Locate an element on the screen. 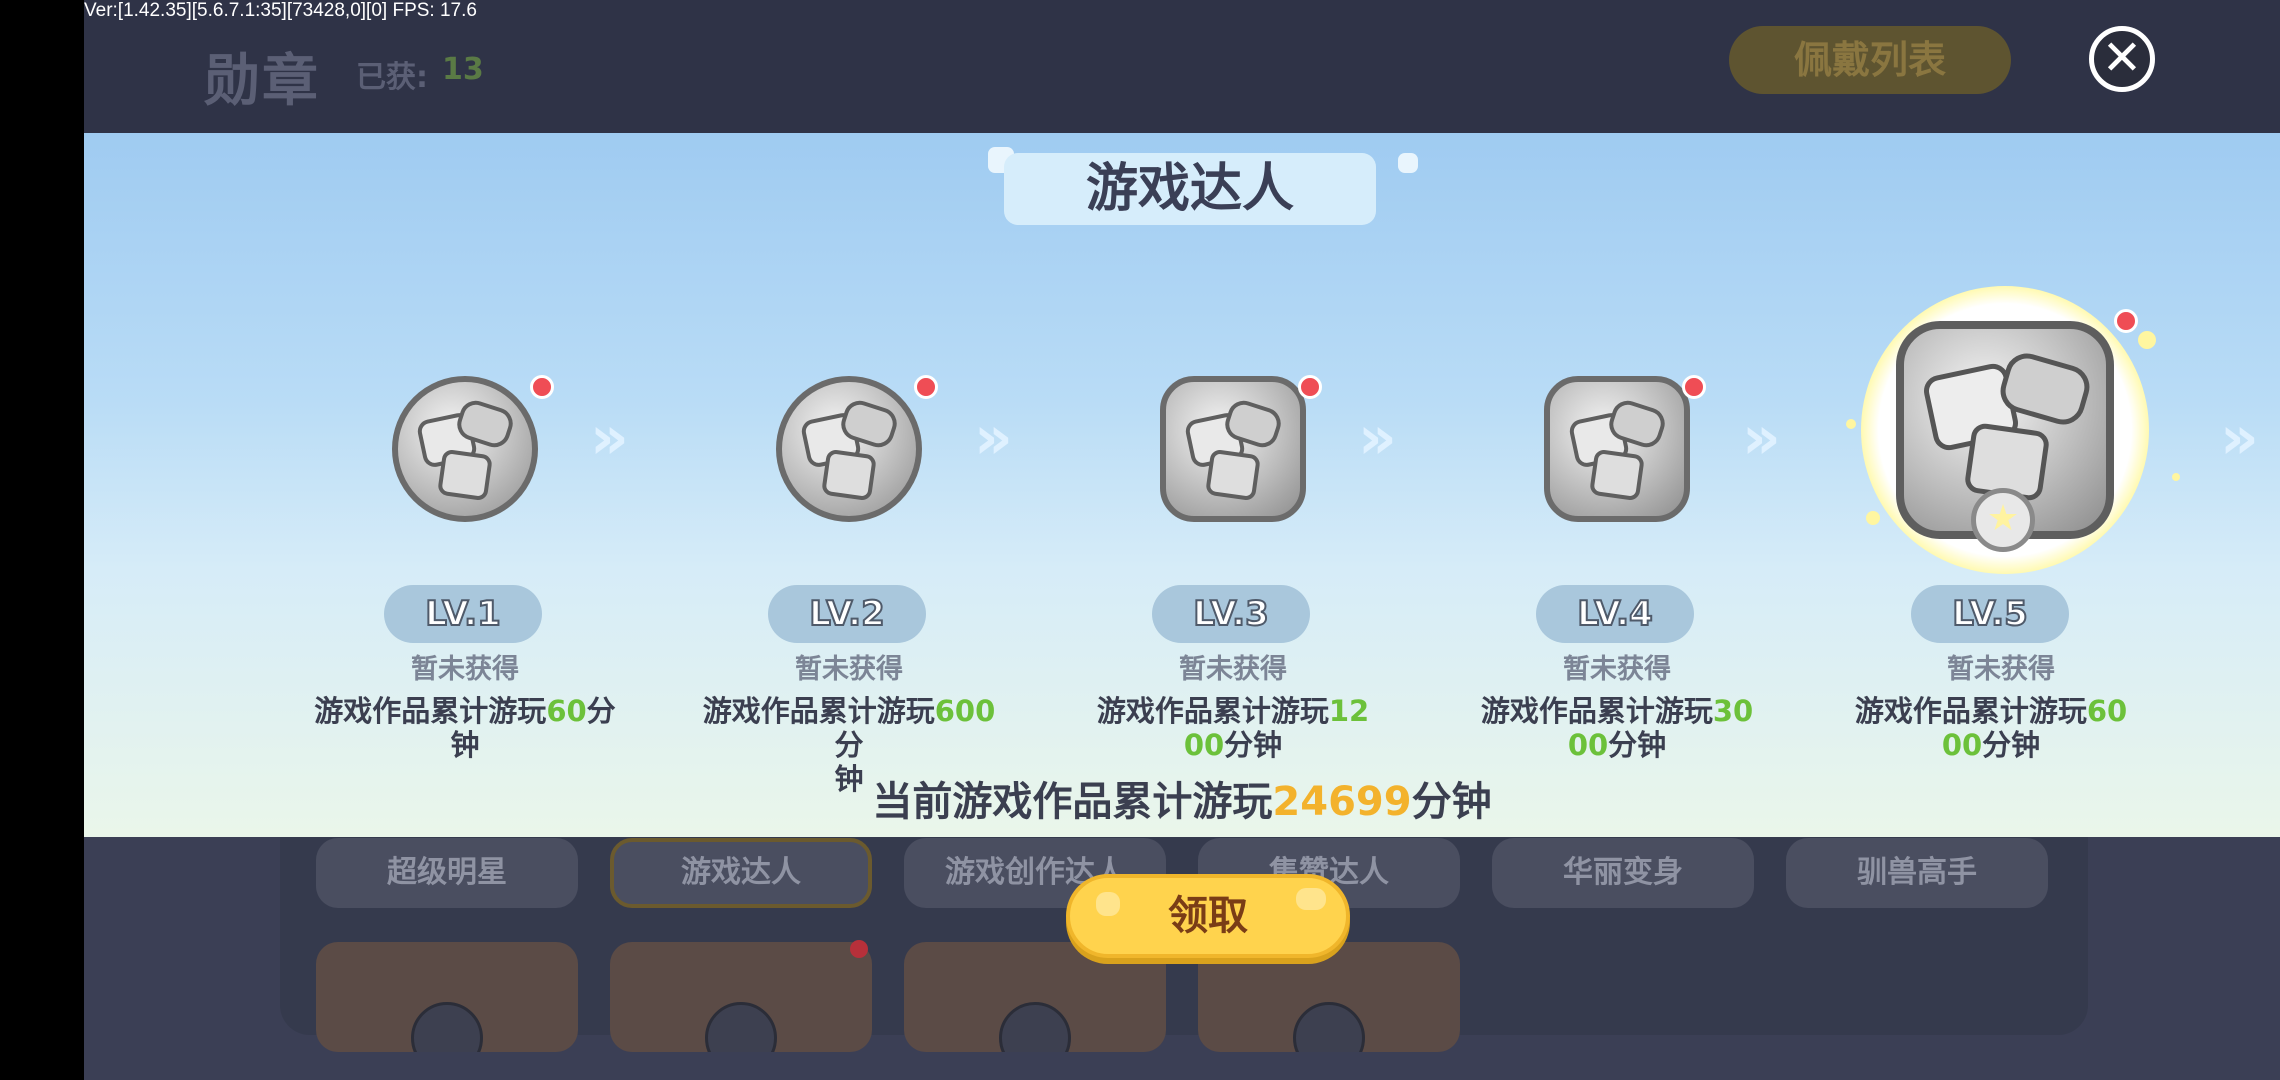  total-playtime-label: 当前游戏作品累计游玩 is located at coordinates (1072, 802).